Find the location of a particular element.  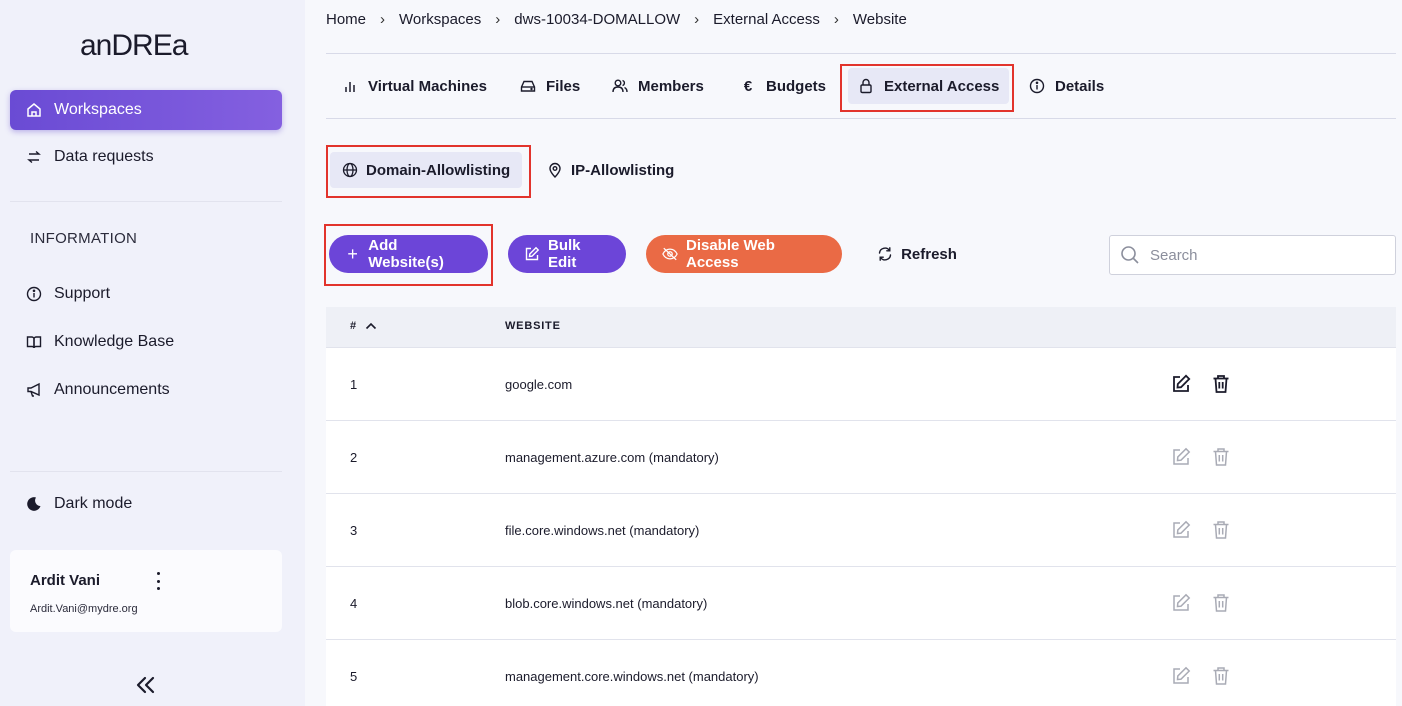

kebab-menu-icon is located at coordinates (158, 581).